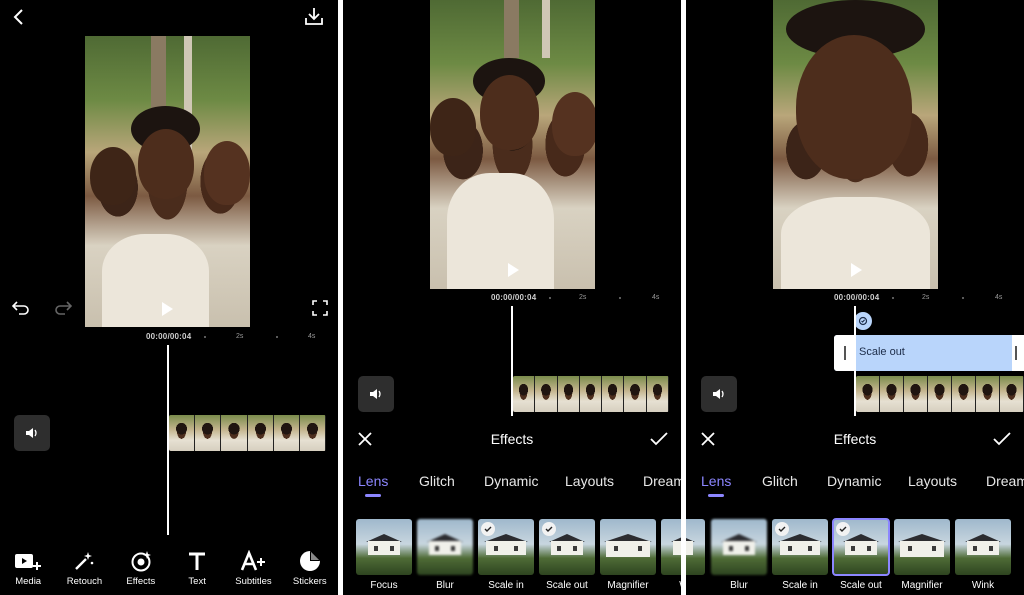 The width and height of the screenshot is (1024, 595). Describe the element at coordinates (656, 297) in the screenshot. I see `tick-label: 4s` at that location.